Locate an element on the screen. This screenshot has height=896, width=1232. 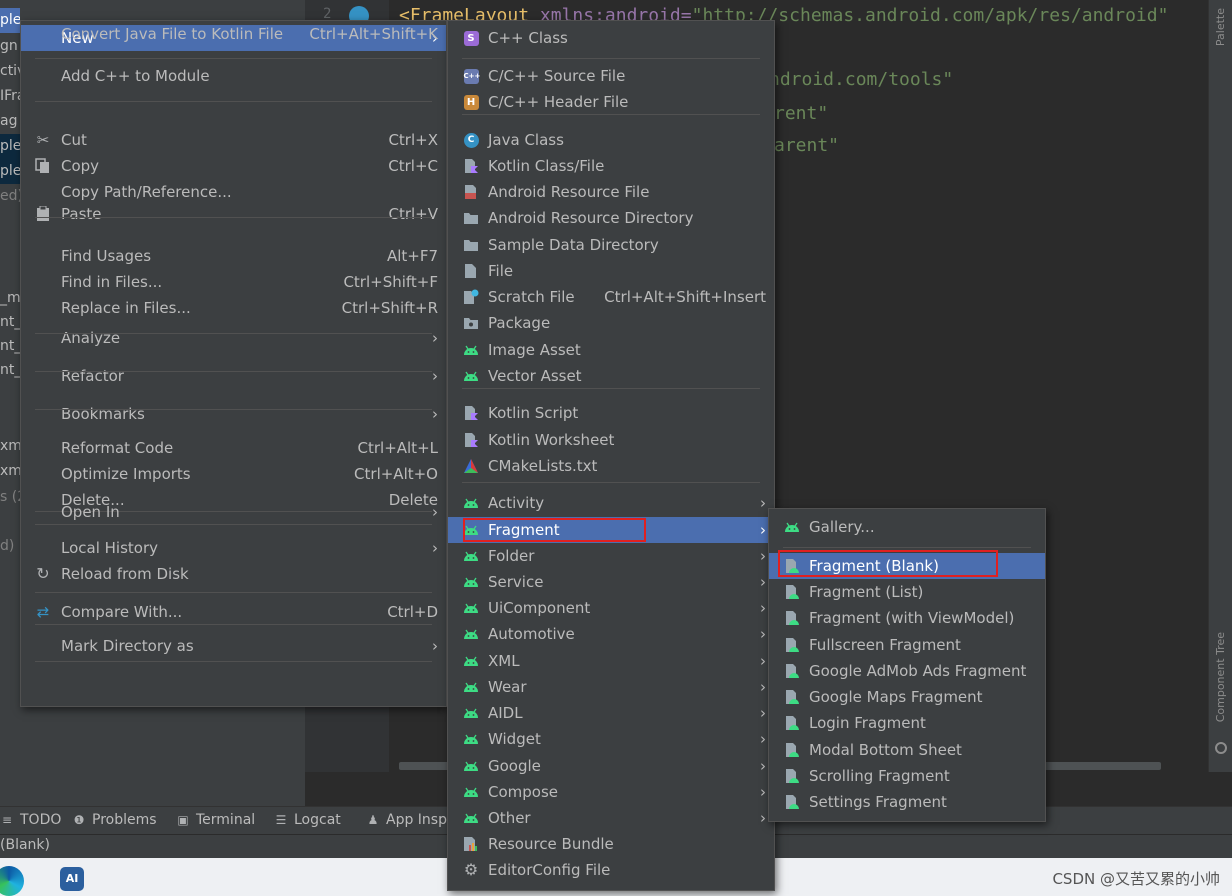
menu-item-fragment-with-viewmodel: Fragment (with ViewModel) is located at coordinates (907, 618).